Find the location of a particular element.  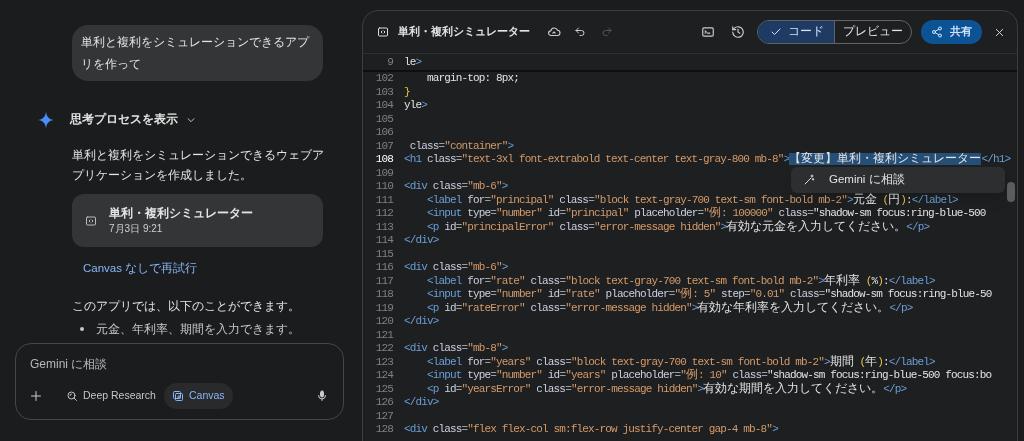

sparkle-pen-icon is located at coordinates (809, 180).